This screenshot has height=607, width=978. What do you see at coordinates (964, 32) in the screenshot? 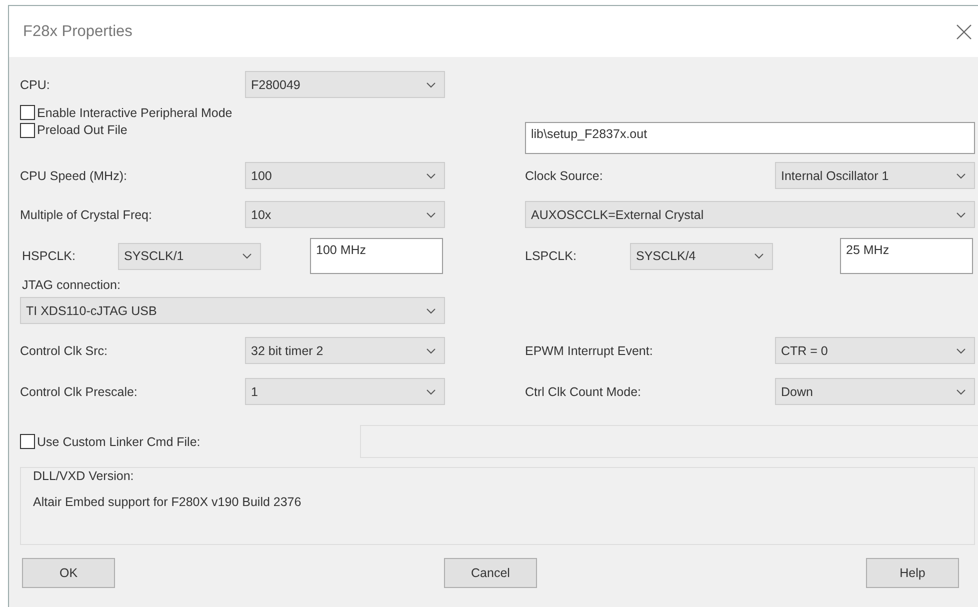
I see `close-icon` at bounding box center [964, 32].